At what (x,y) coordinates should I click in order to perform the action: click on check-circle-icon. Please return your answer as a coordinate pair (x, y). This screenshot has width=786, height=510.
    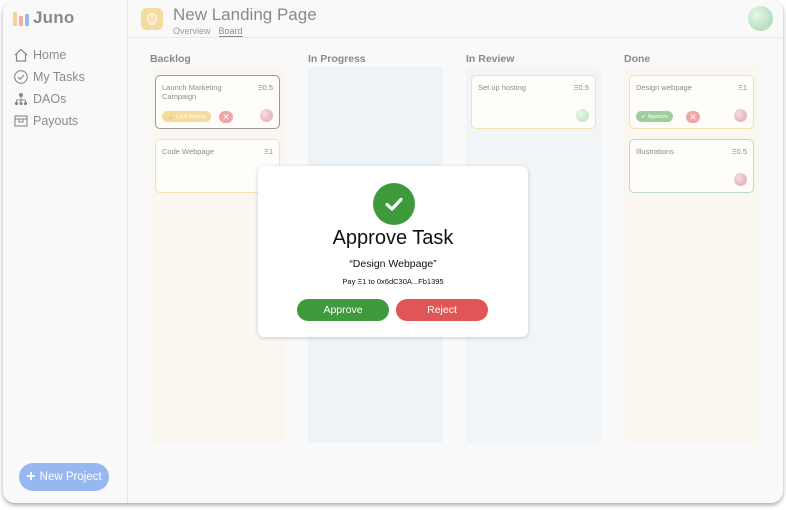
    Looking at the image, I should click on (394, 204).